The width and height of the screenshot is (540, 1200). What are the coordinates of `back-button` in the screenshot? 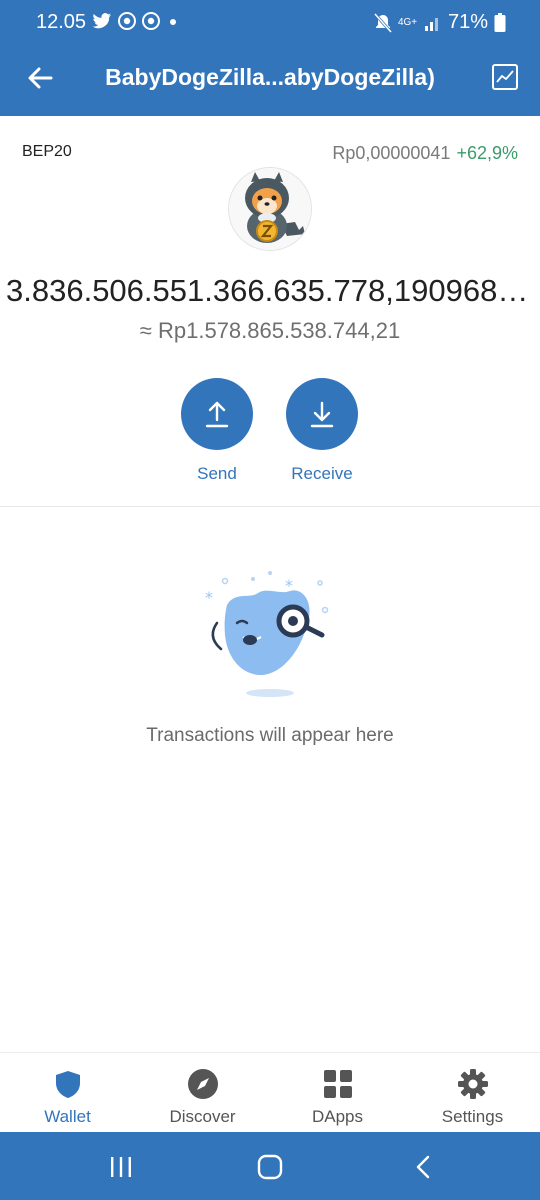 It's located at (40, 78).